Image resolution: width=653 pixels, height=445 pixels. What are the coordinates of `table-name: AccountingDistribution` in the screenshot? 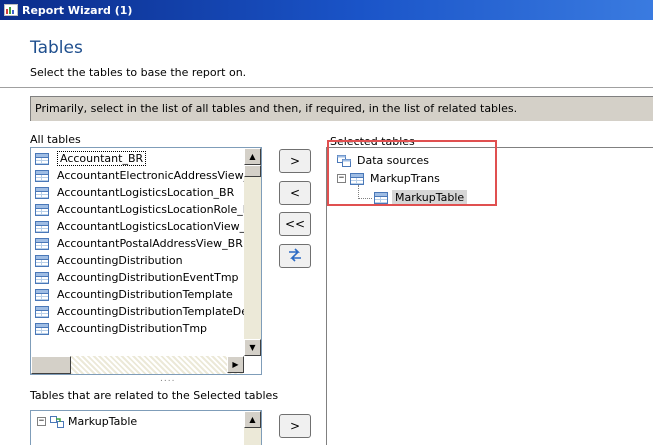 It's located at (120, 260).